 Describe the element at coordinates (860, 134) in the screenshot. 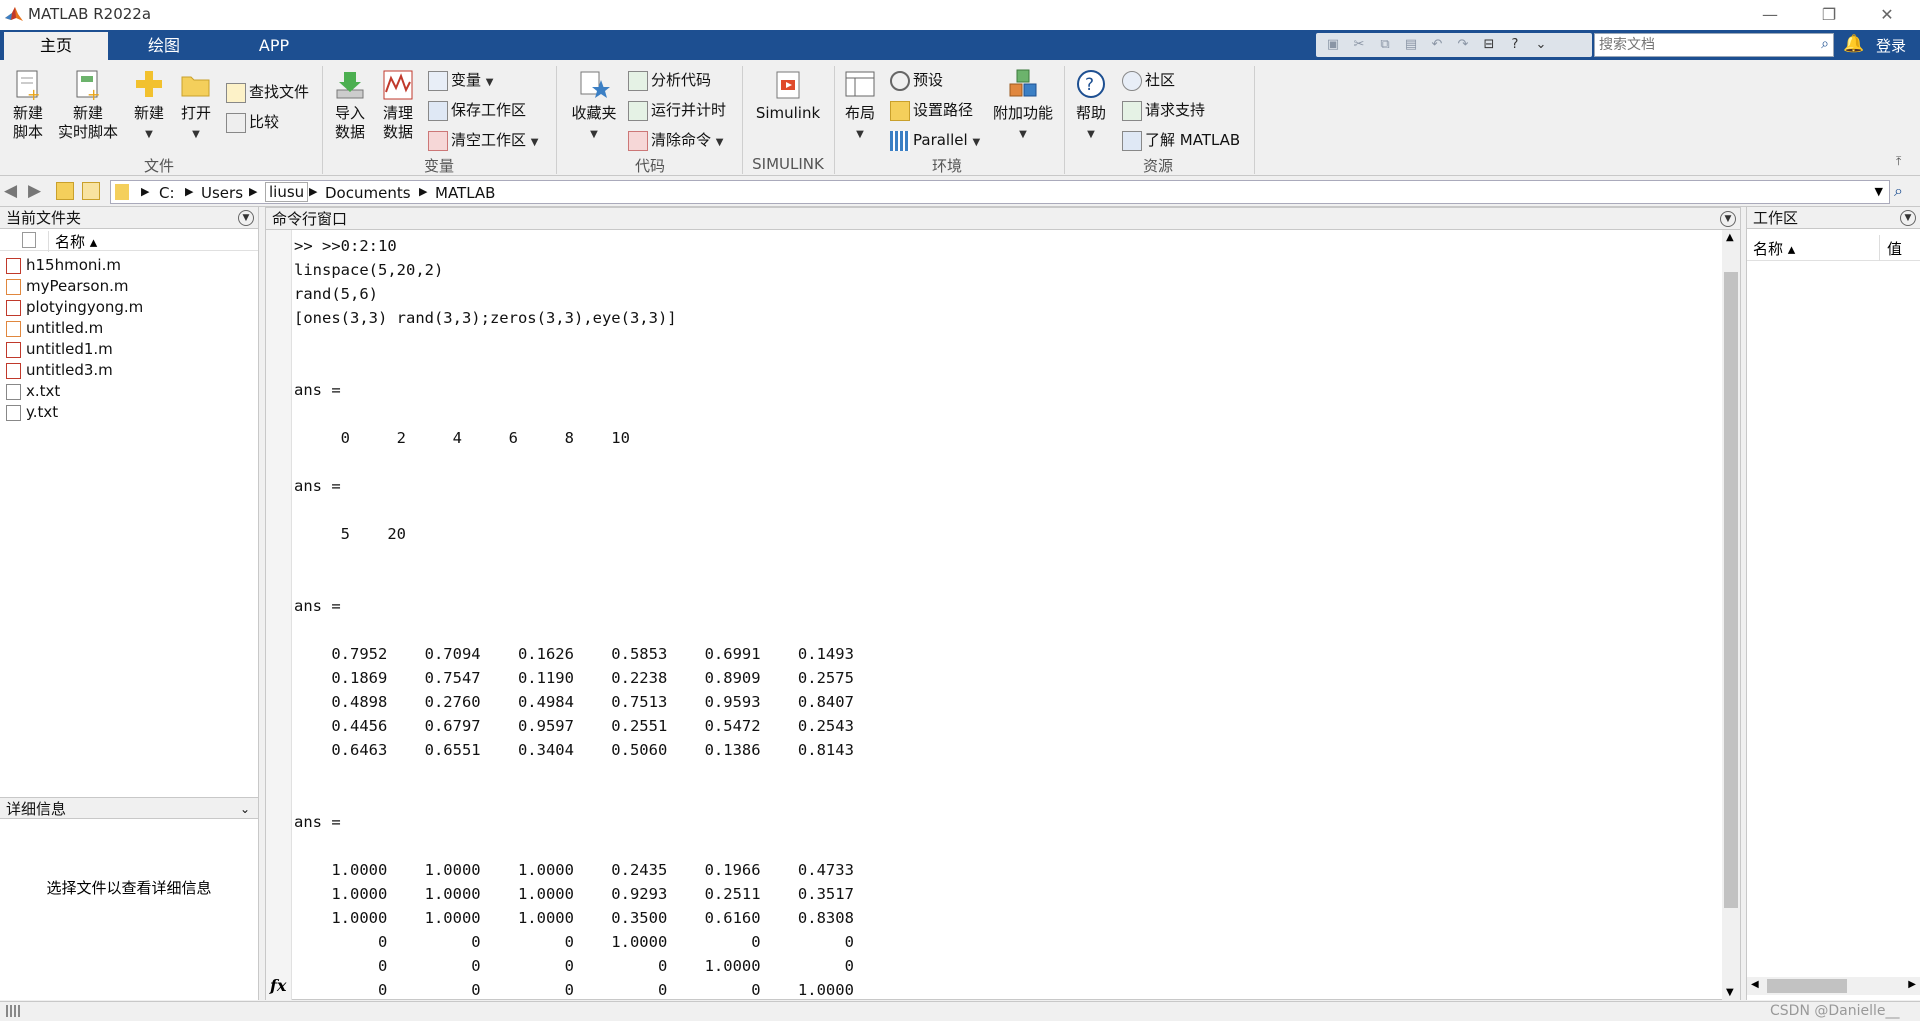

I see `layout-dropdown-caret: ▼` at that location.